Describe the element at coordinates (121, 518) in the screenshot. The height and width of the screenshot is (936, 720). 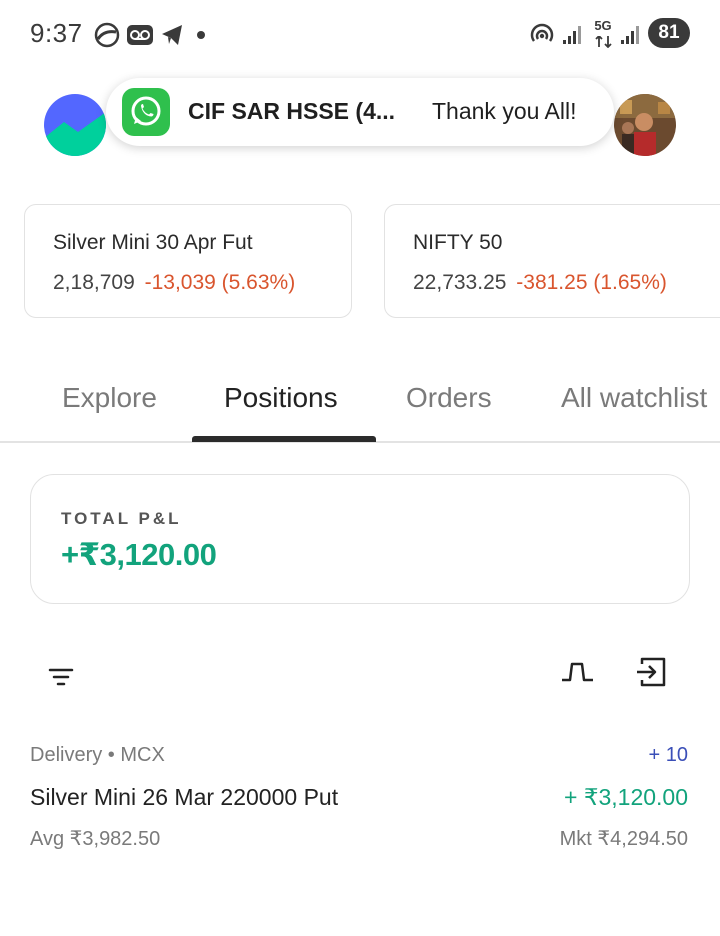
I see `total-pnl-label: TOTAL P&L` at that location.